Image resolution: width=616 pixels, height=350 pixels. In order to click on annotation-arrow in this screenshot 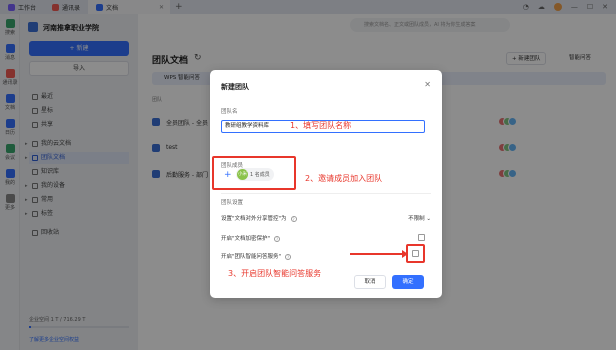, I will do `click(379, 254)`.